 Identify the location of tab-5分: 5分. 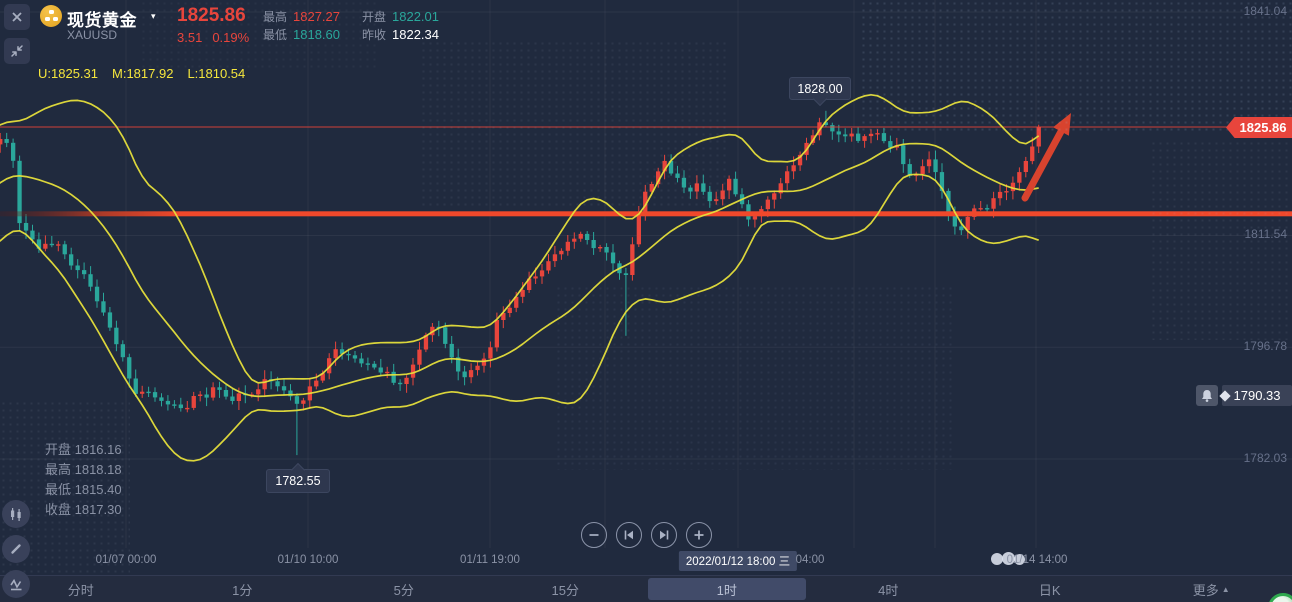
(404, 589).